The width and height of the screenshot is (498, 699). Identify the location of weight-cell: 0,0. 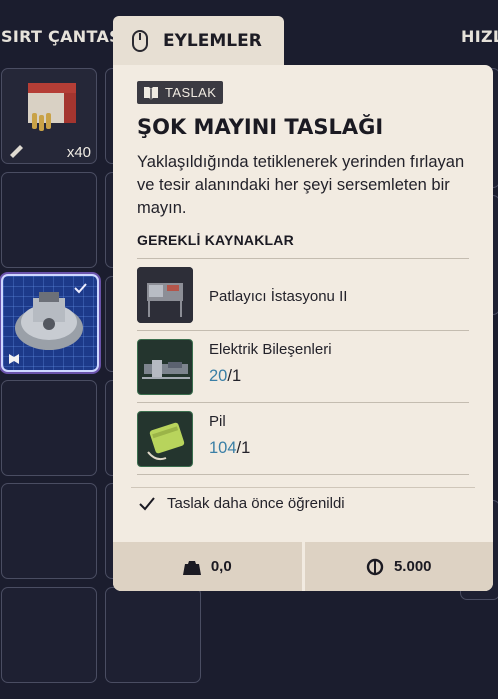
(207, 566).